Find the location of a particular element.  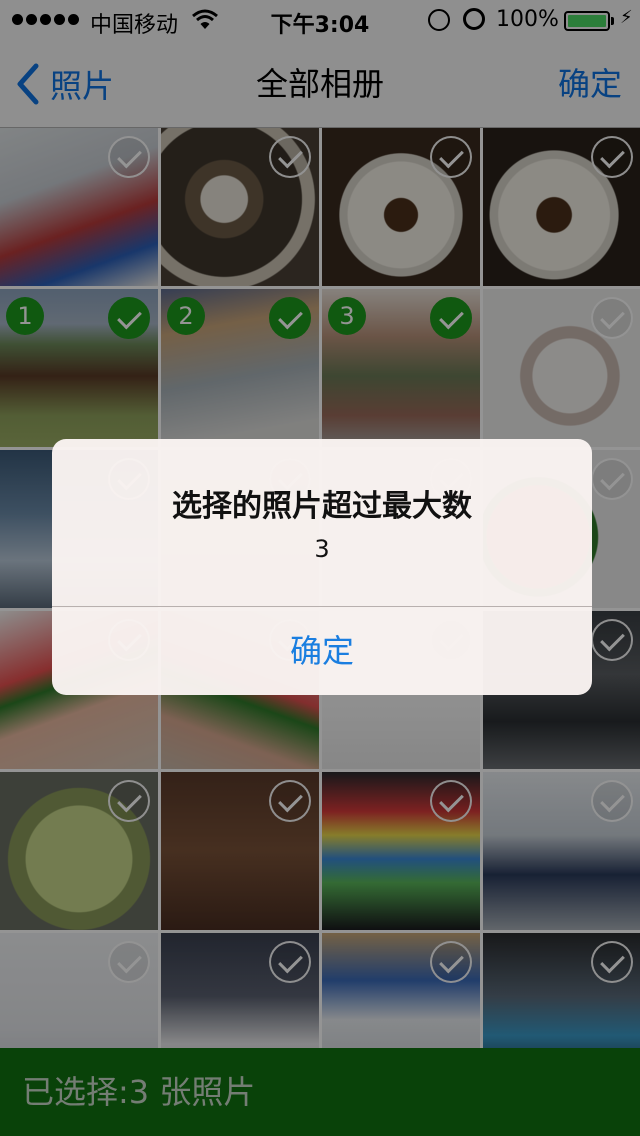

alert-confirm-button: 确定 is located at coordinates (322, 651).